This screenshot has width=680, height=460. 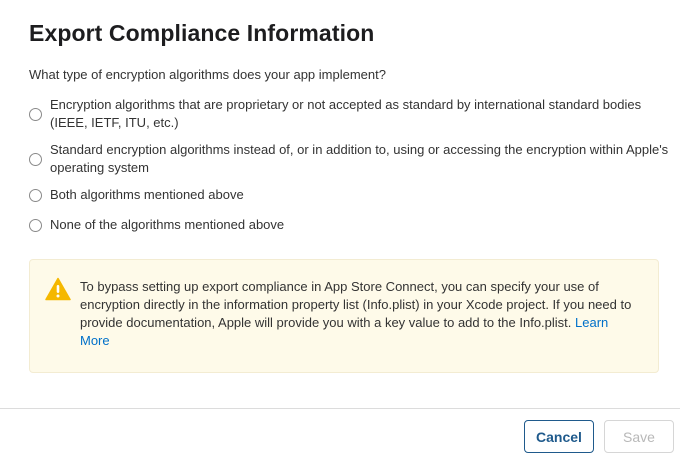 I want to click on warning-icon, so click(x=58, y=289).